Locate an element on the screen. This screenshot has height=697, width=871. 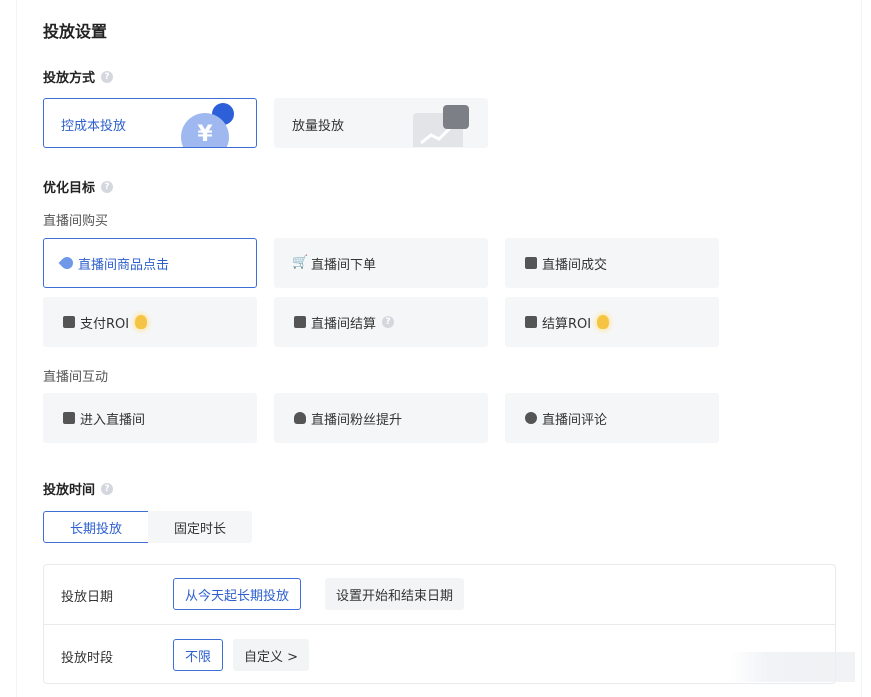
goal-label: 直播间成交 is located at coordinates (575, 265).